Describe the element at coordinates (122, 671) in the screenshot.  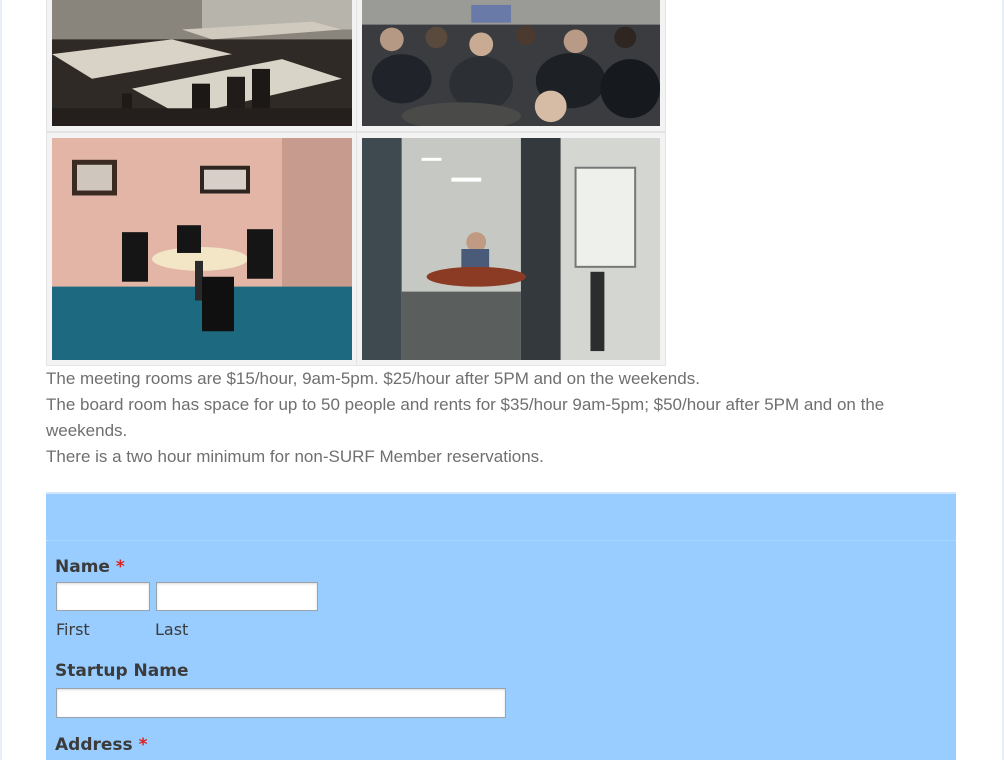
I see `startup-name-label: Startup Name` at that location.